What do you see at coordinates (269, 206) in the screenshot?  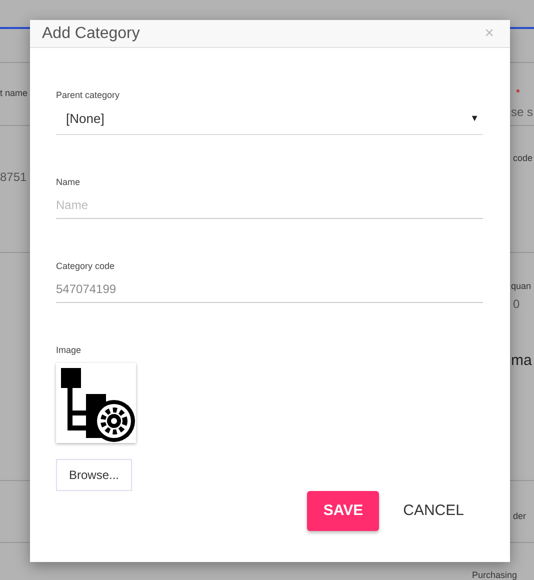 I see `input-field: Name` at bounding box center [269, 206].